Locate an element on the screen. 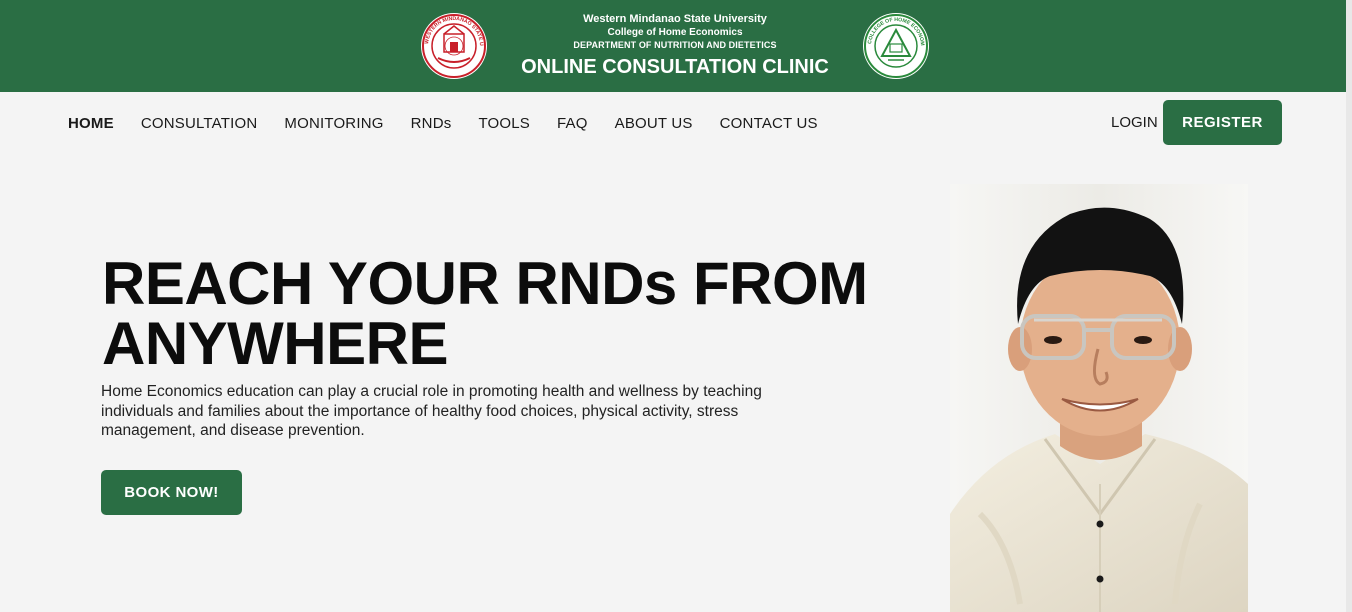  wmsu-seal-icon: WESTERN MINDANAO STATE UNIVERSITY is located at coordinates (453, 45).